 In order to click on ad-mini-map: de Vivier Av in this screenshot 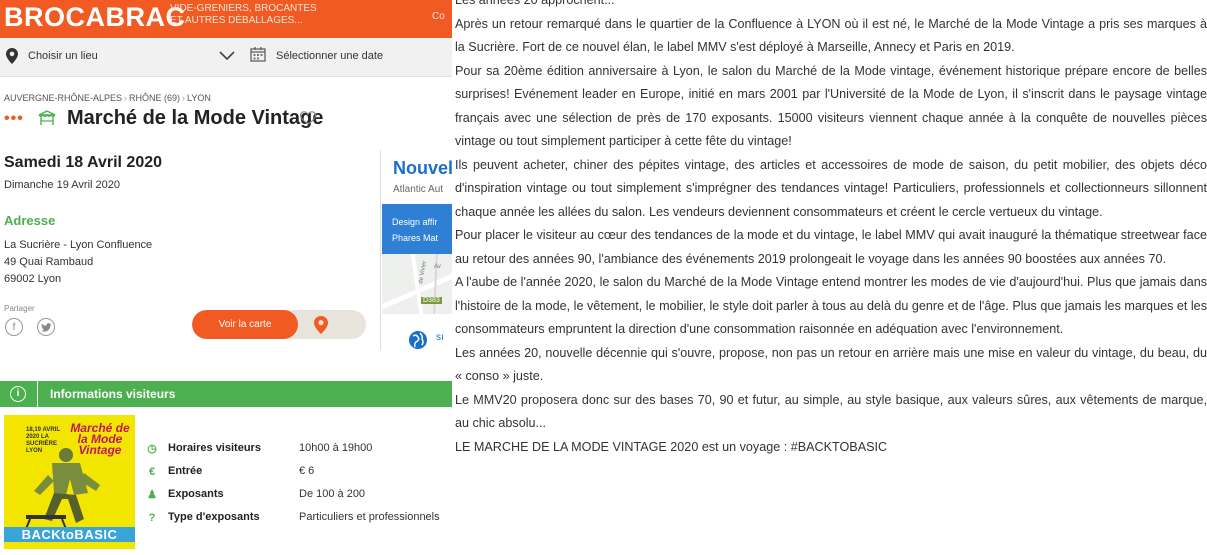, I will do `click(417, 284)`.